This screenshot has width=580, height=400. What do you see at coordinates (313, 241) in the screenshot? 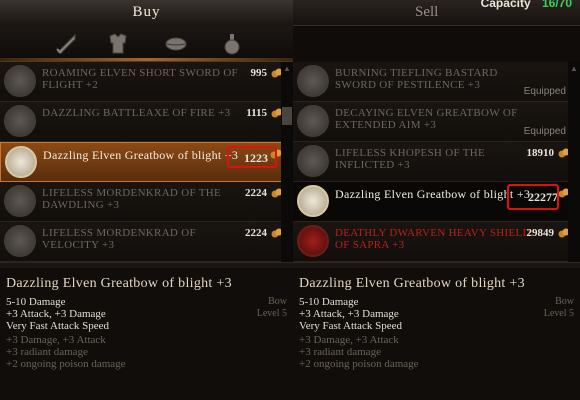
I see `shield-icon` at bounding box center [313, 241].